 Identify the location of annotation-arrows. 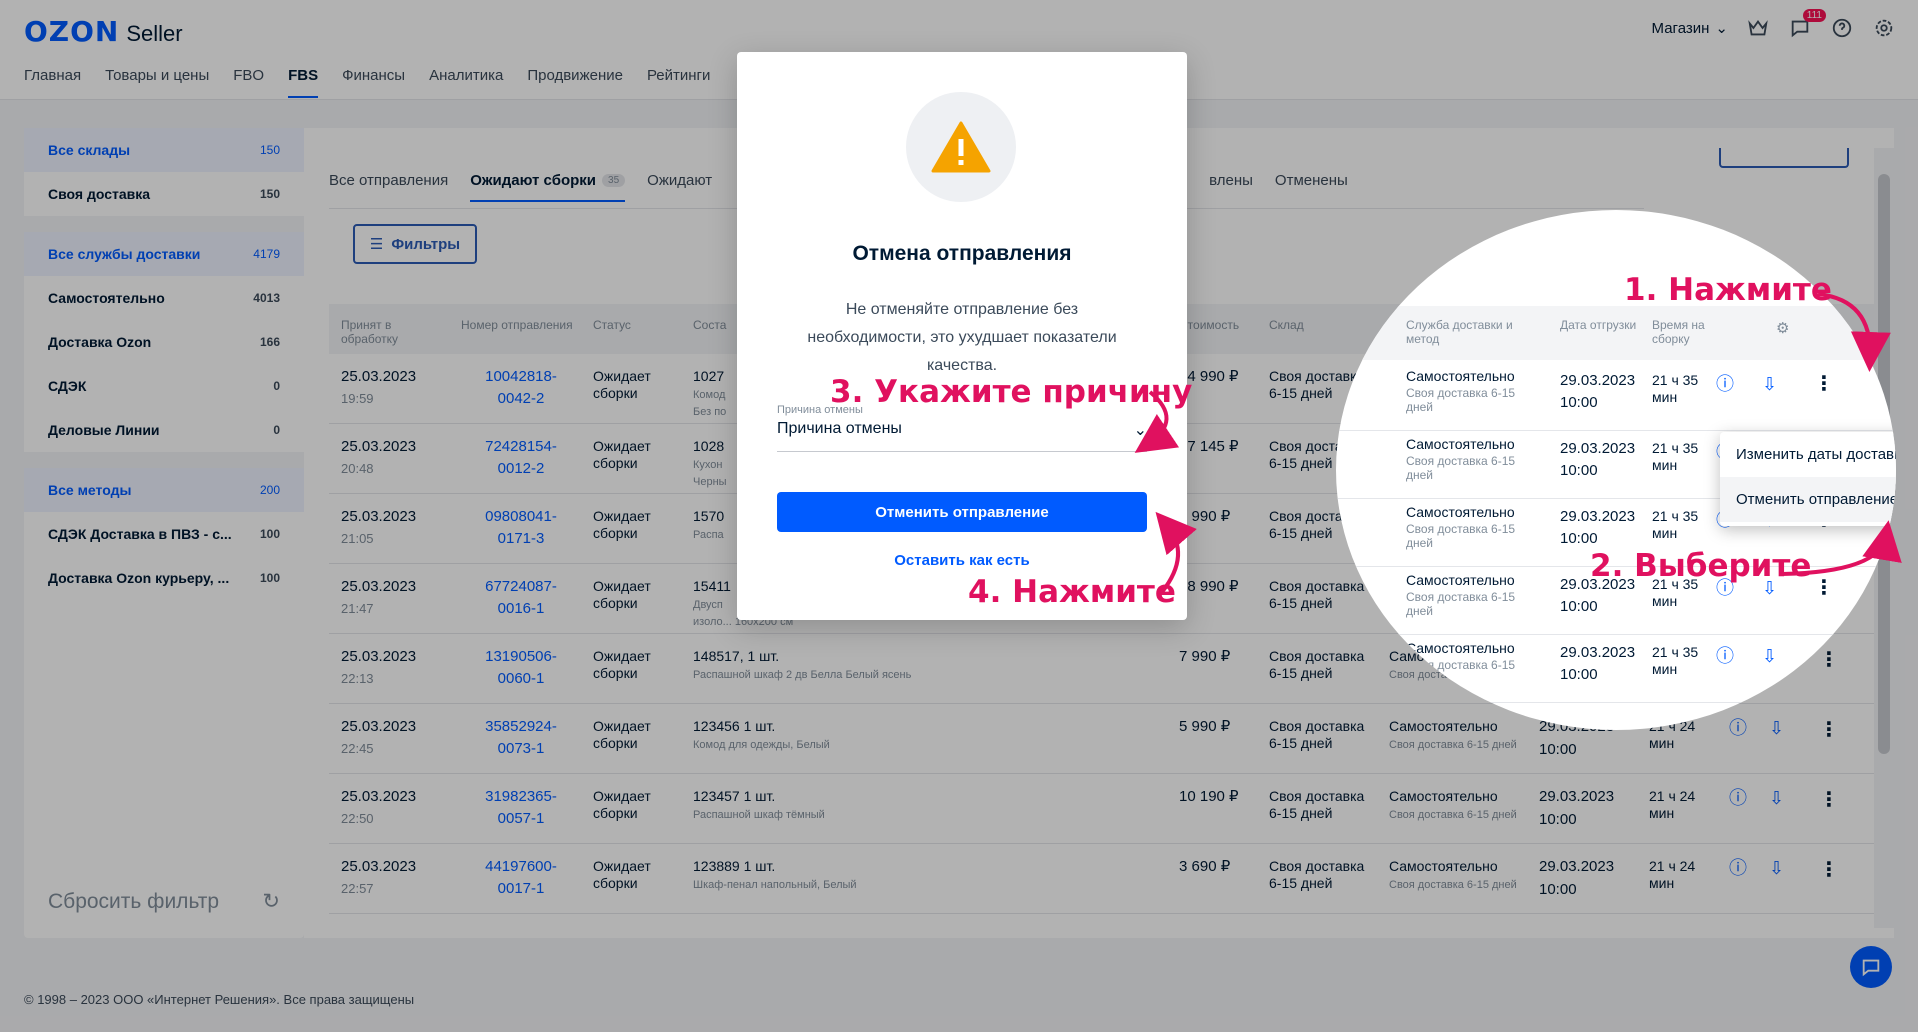
(1518, 443).